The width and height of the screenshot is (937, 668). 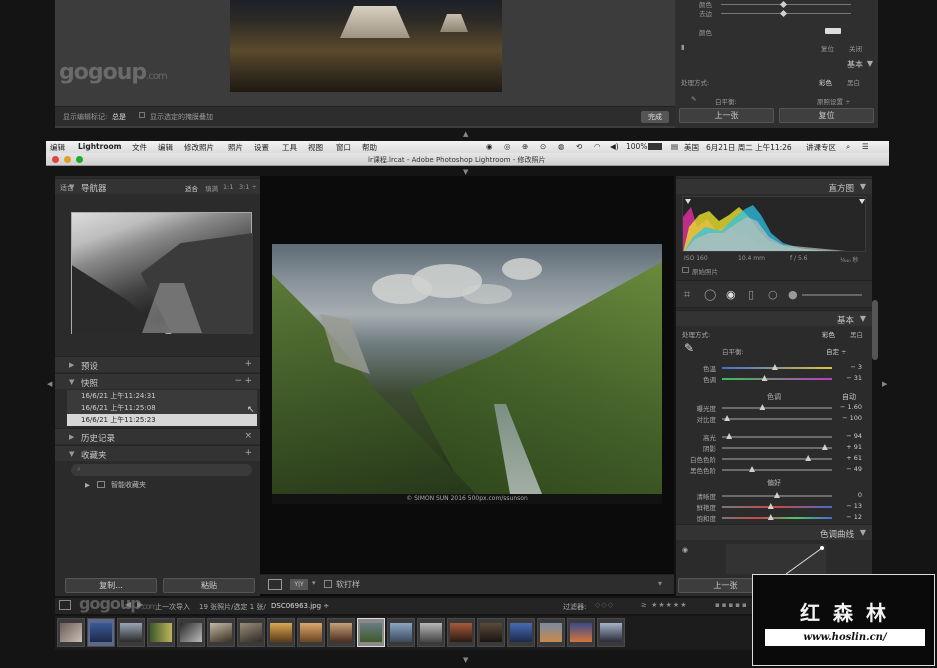 What do you see at coordinates (774, 186) in the screenshot?
I see `histogram-header: 直方图 ▼` at bounding box center [774, 186].